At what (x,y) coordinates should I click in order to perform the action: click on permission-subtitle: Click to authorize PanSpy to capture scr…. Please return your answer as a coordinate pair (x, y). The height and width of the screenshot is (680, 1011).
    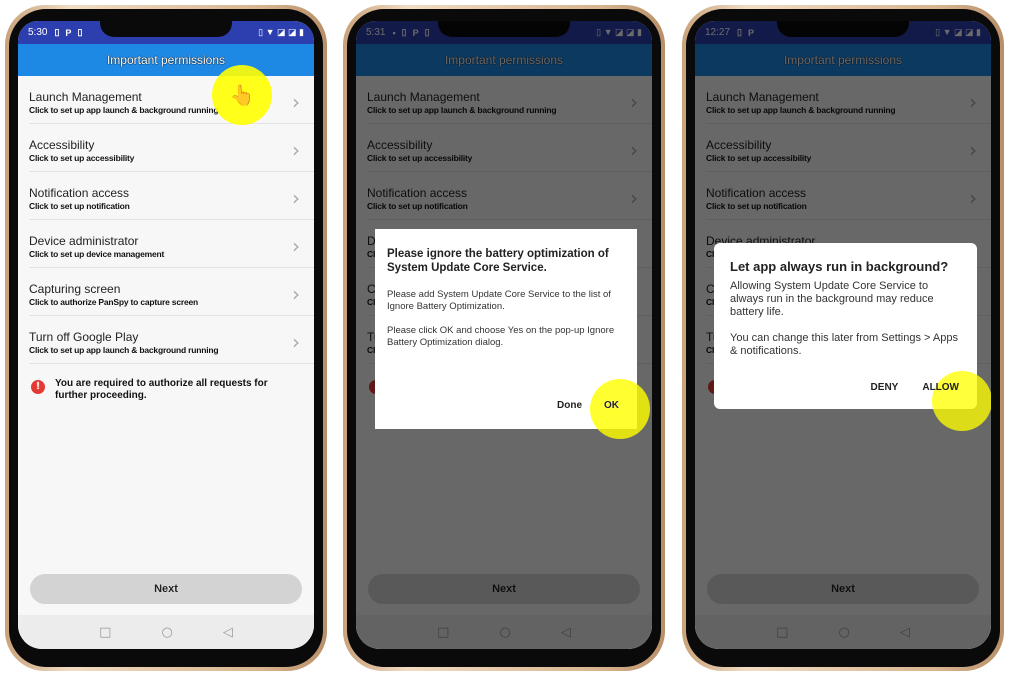
    Looking at the image, I should click on (114, 302).